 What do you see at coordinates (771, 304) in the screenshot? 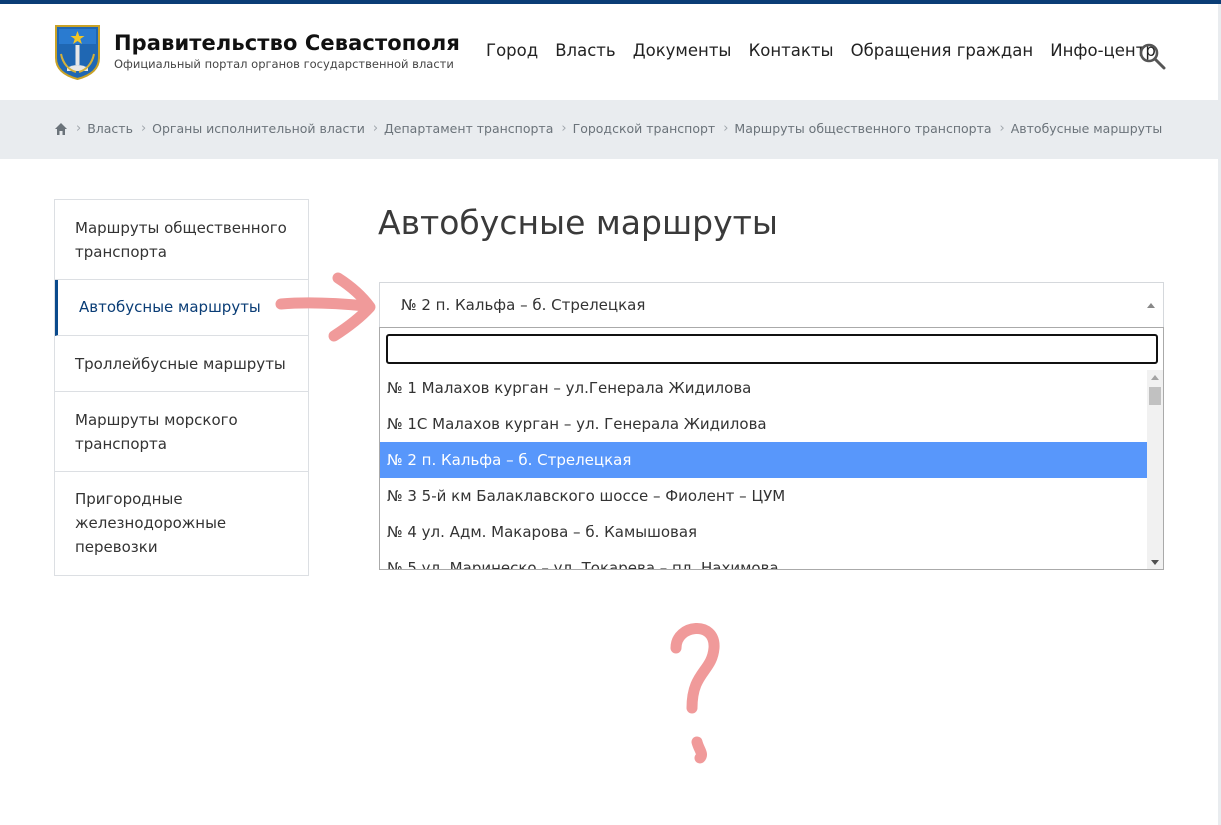
I see `route-select: № 2 п. Кальфа – б. Стрелецкая` at bounding box center [771, 304].